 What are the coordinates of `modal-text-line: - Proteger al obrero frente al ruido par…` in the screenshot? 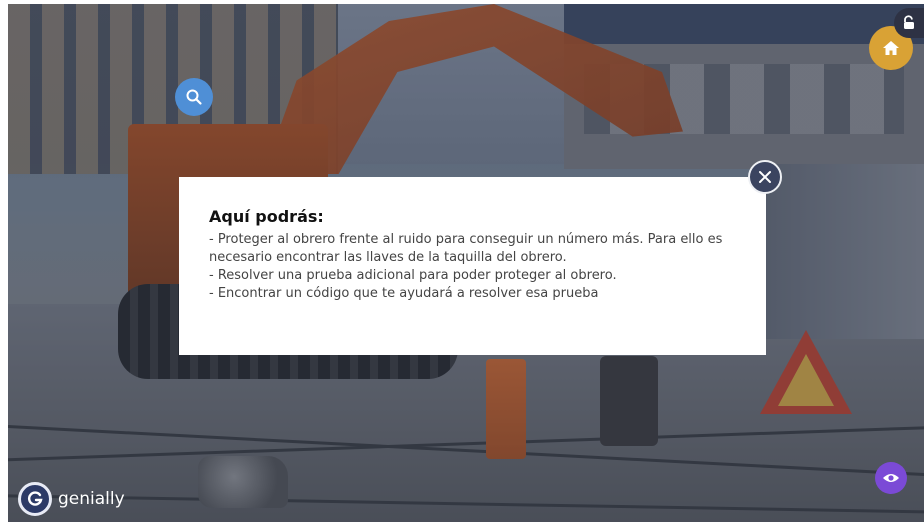 It's located at (466, 239).